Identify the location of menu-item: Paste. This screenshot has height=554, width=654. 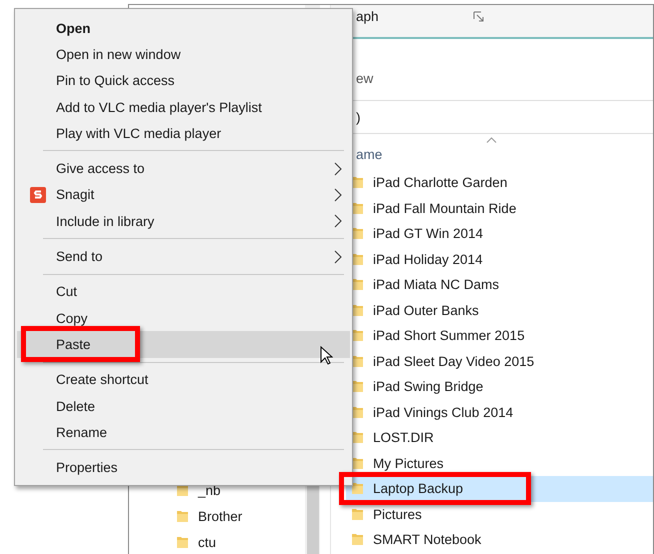
(183, 344).